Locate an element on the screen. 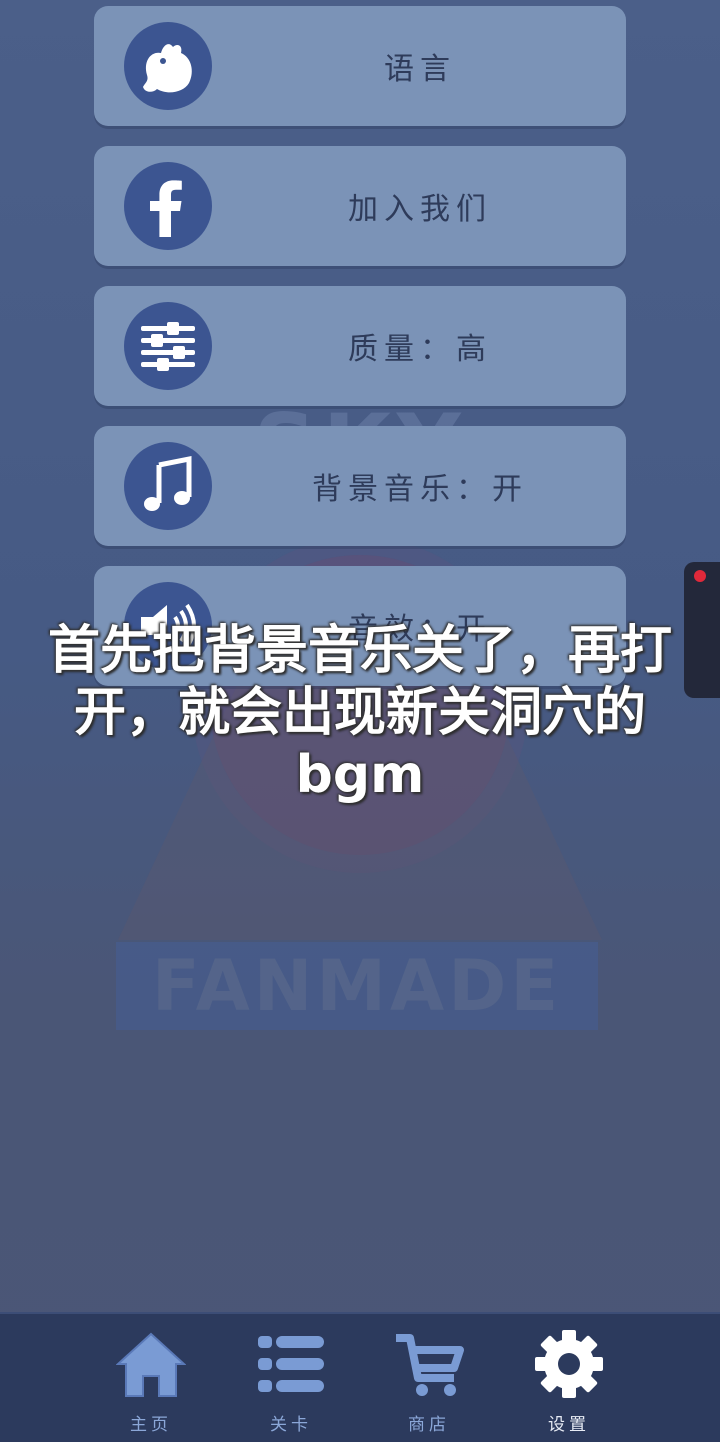 The width and height of the screenshot is (720, 1442). language-label: 语言 is located at coordinates (420, 69).